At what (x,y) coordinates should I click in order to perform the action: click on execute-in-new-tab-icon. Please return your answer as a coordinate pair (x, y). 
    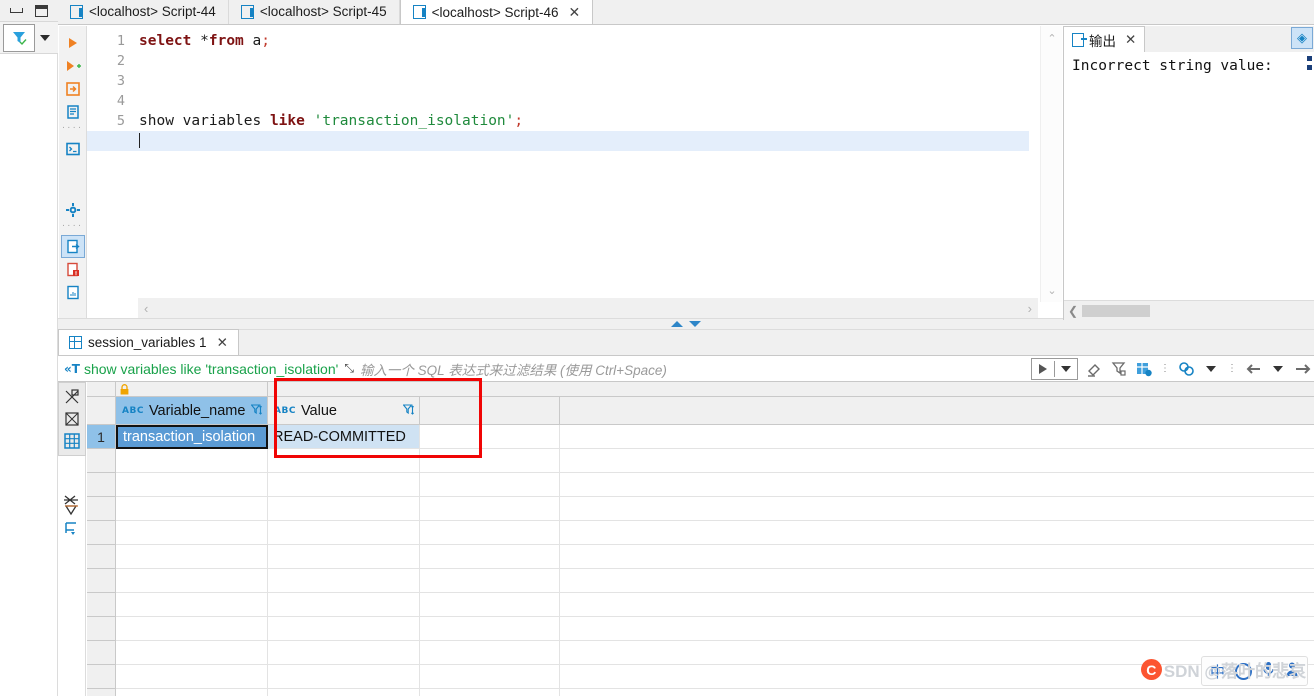
    Looking at the image, I should click on (73, 88).